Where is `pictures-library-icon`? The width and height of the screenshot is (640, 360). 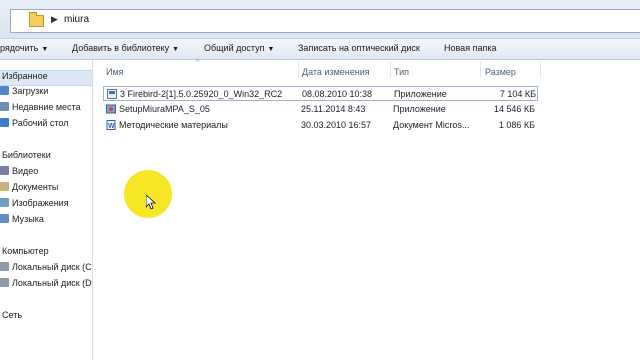
pictures-library-icon is located at coordinates (4, 202).